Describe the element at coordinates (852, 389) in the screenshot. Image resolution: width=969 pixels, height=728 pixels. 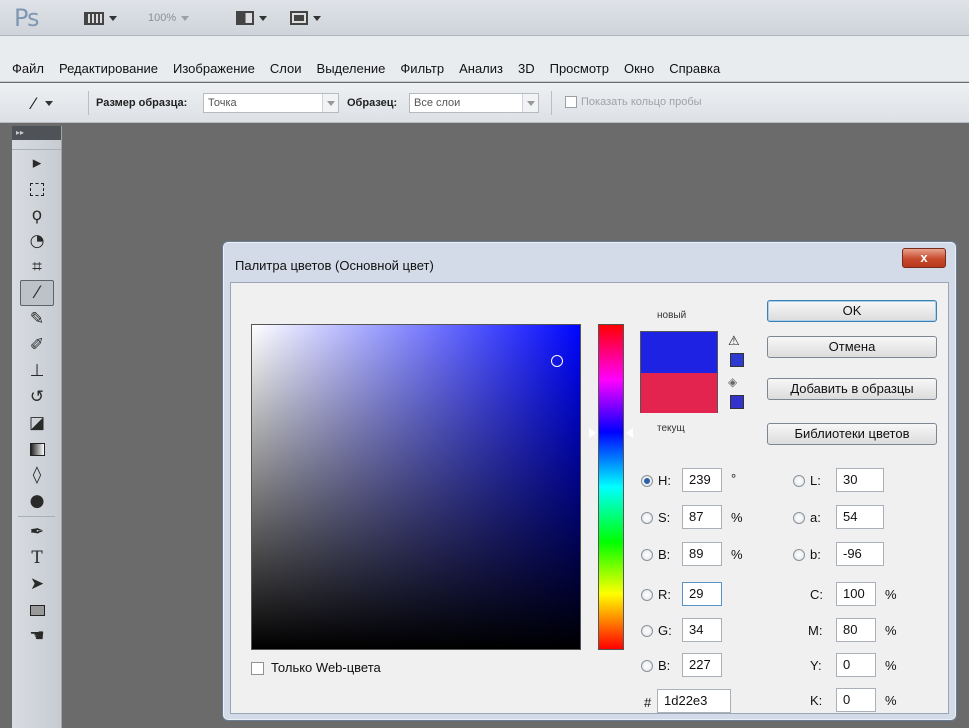
I see `add-to-swatches-button: Добавить в образцы` at that location.